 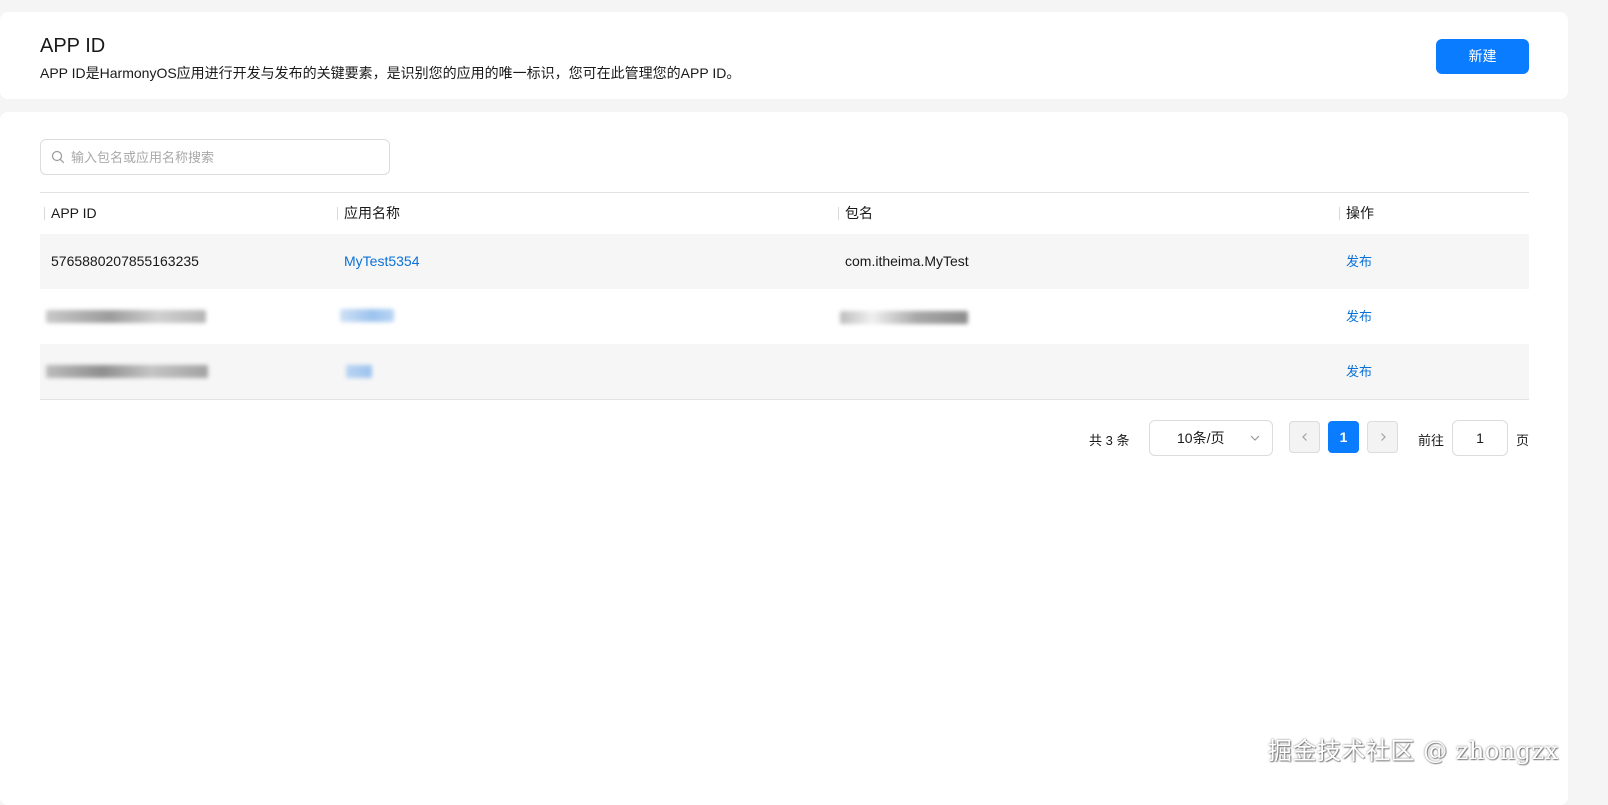 I want to click on chevron-left-icon, so click(x=1304, y=437).